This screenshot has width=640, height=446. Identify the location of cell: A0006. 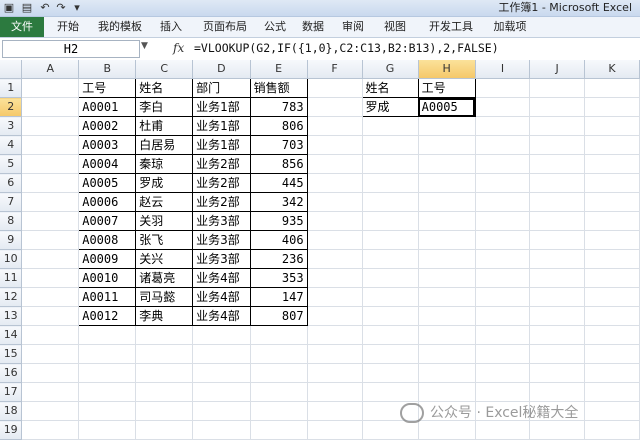
(107, 202).